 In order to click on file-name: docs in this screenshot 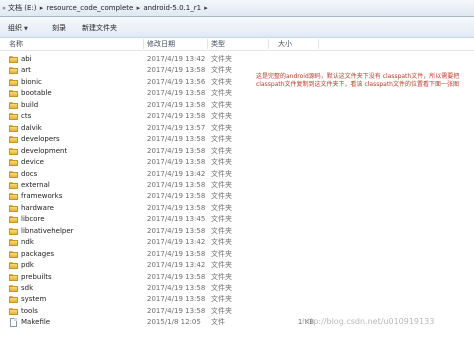, I will do `click(29, 173)`.